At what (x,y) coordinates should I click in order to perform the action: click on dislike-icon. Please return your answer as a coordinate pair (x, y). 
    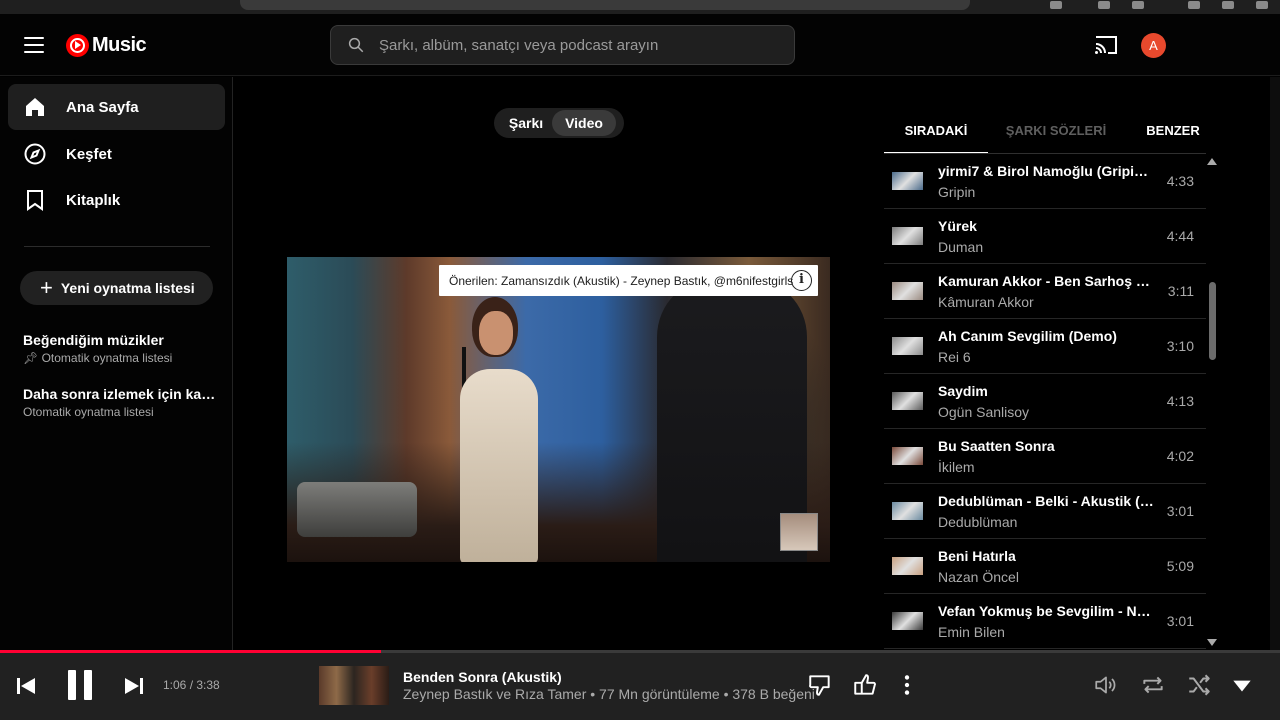
    Looking at the image, I should click on (820, 685).